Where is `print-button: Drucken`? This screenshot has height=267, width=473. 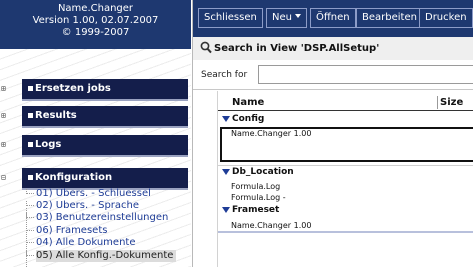 print-button: Drucken is located at coordinates (446, 18).